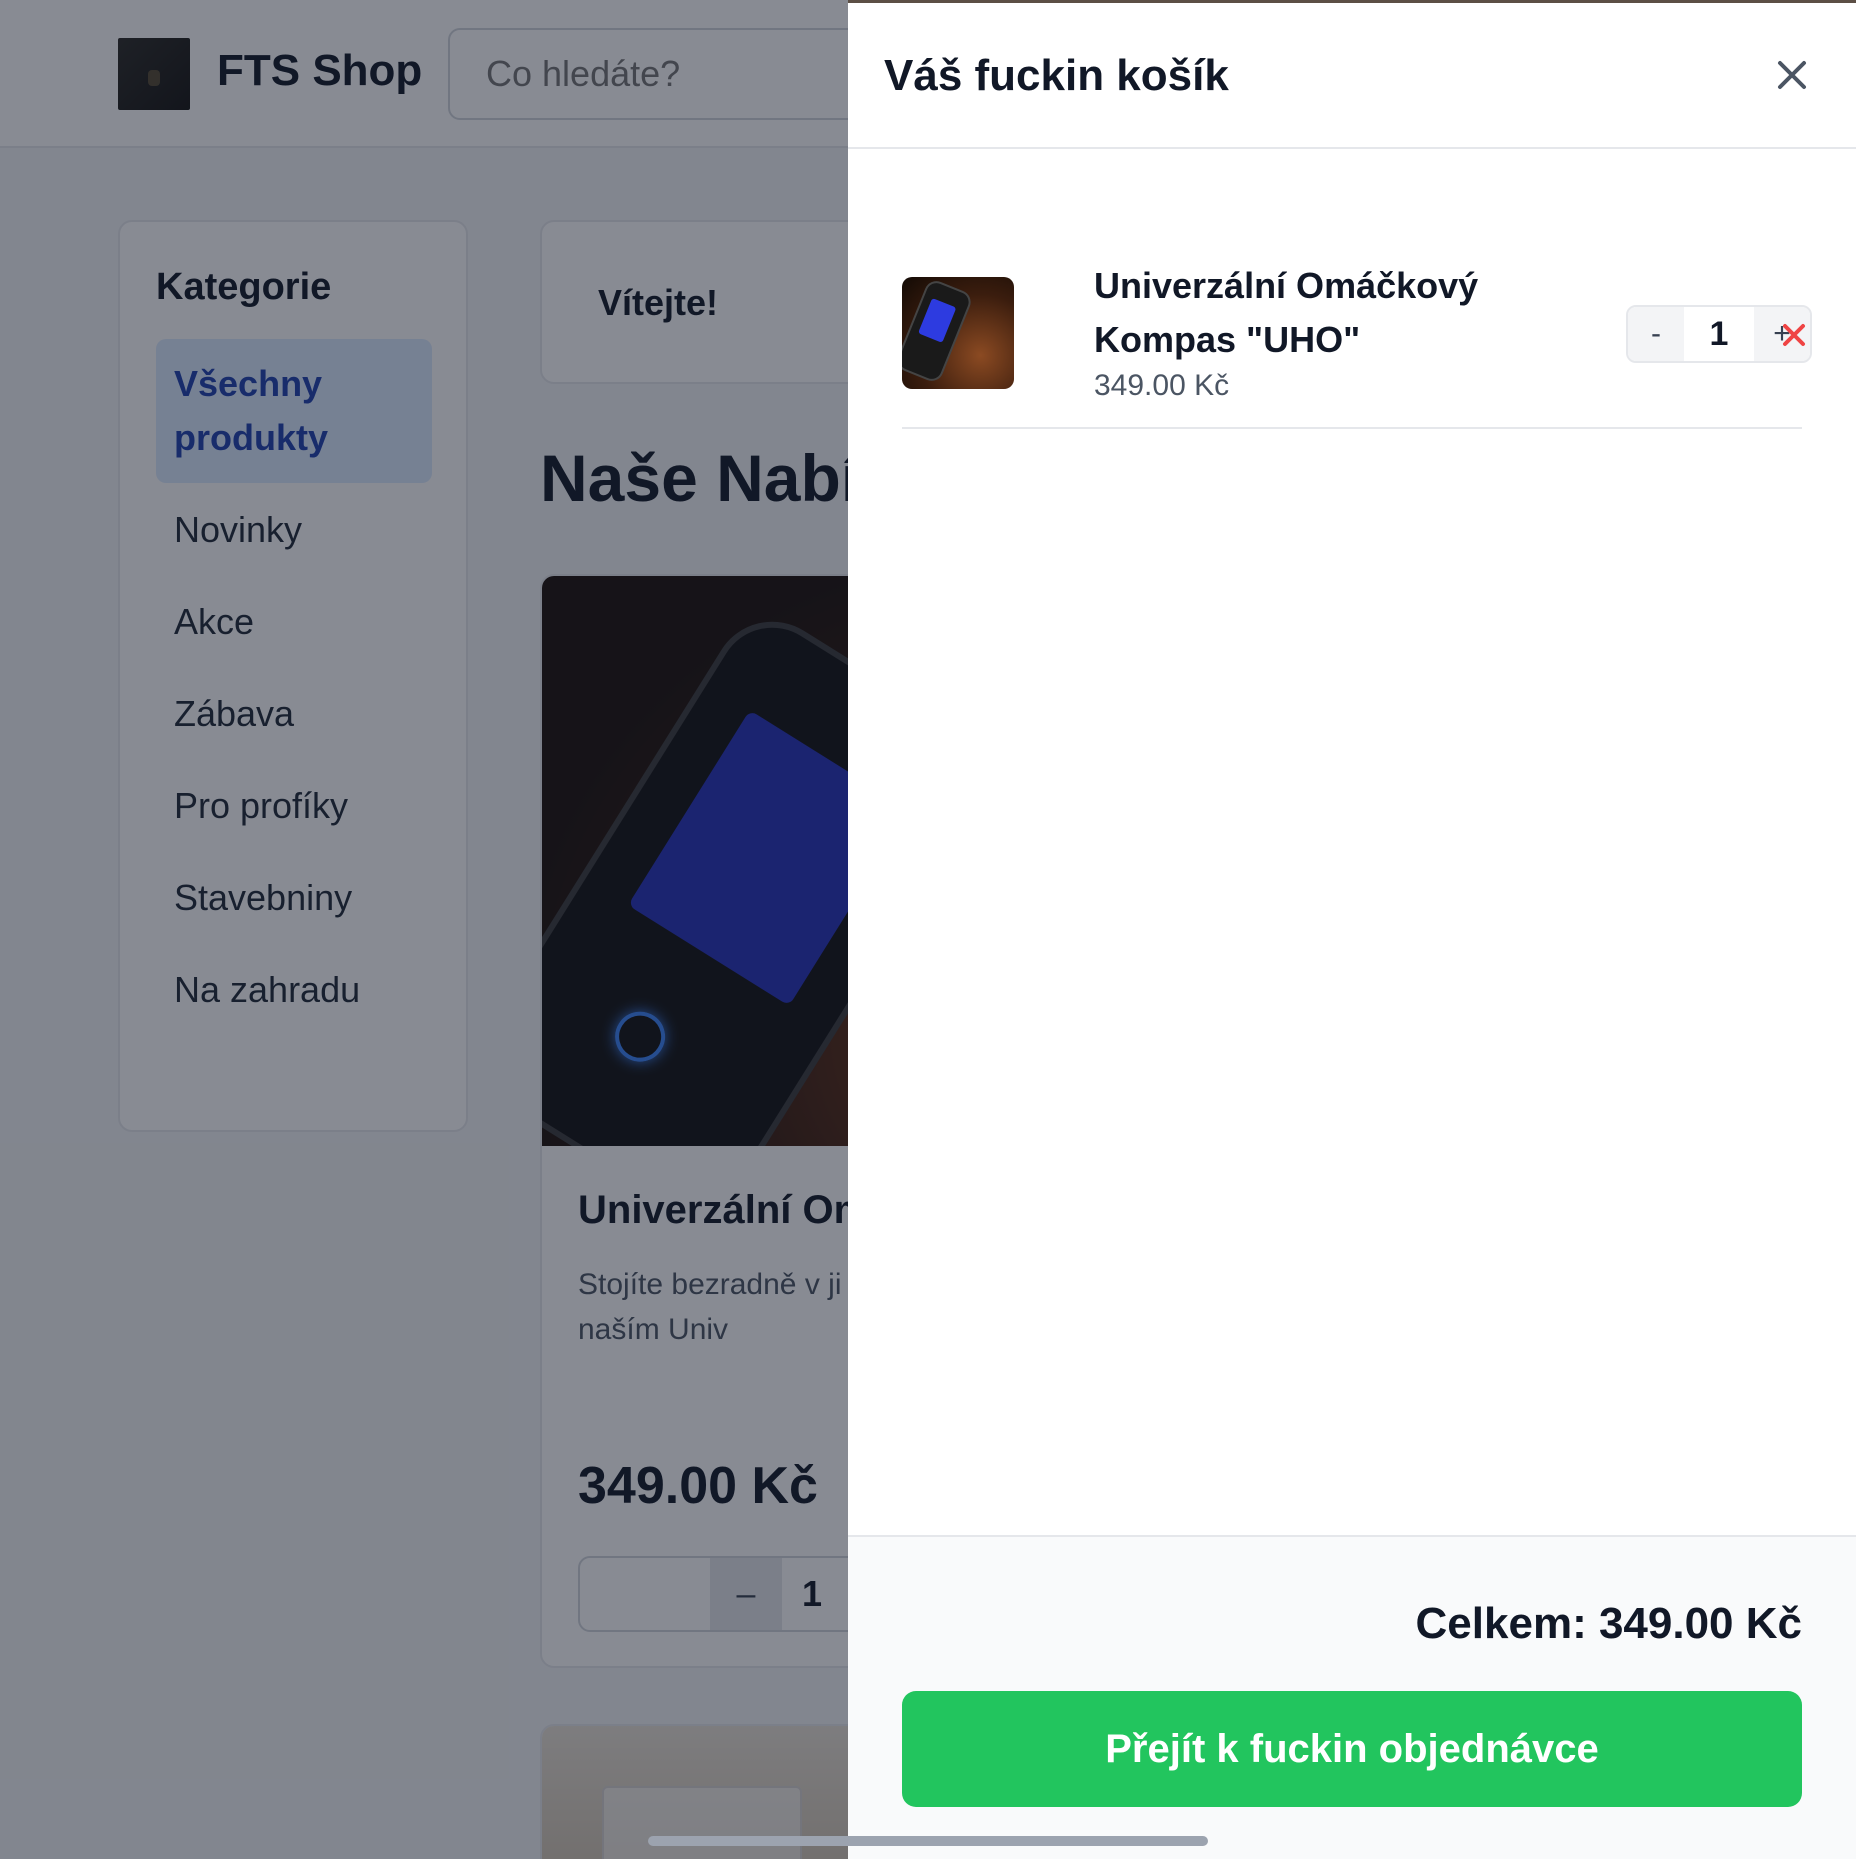 Image resolution: width=1856 pixels, height=1859 pixels. What do you see at coordinates (1286, 312) in the screenshot?
I see `cart-item-name: Univerzální Omáčkový Kompas "UHO"` at bounding box center [1286, 312].